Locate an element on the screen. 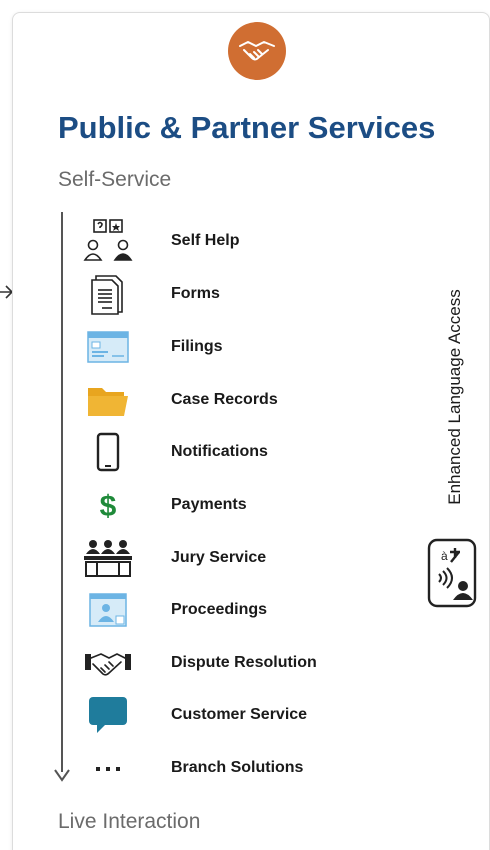 This screenshot has width=490, height=850. service-label: Self Help is located at coordinates (205, 240).